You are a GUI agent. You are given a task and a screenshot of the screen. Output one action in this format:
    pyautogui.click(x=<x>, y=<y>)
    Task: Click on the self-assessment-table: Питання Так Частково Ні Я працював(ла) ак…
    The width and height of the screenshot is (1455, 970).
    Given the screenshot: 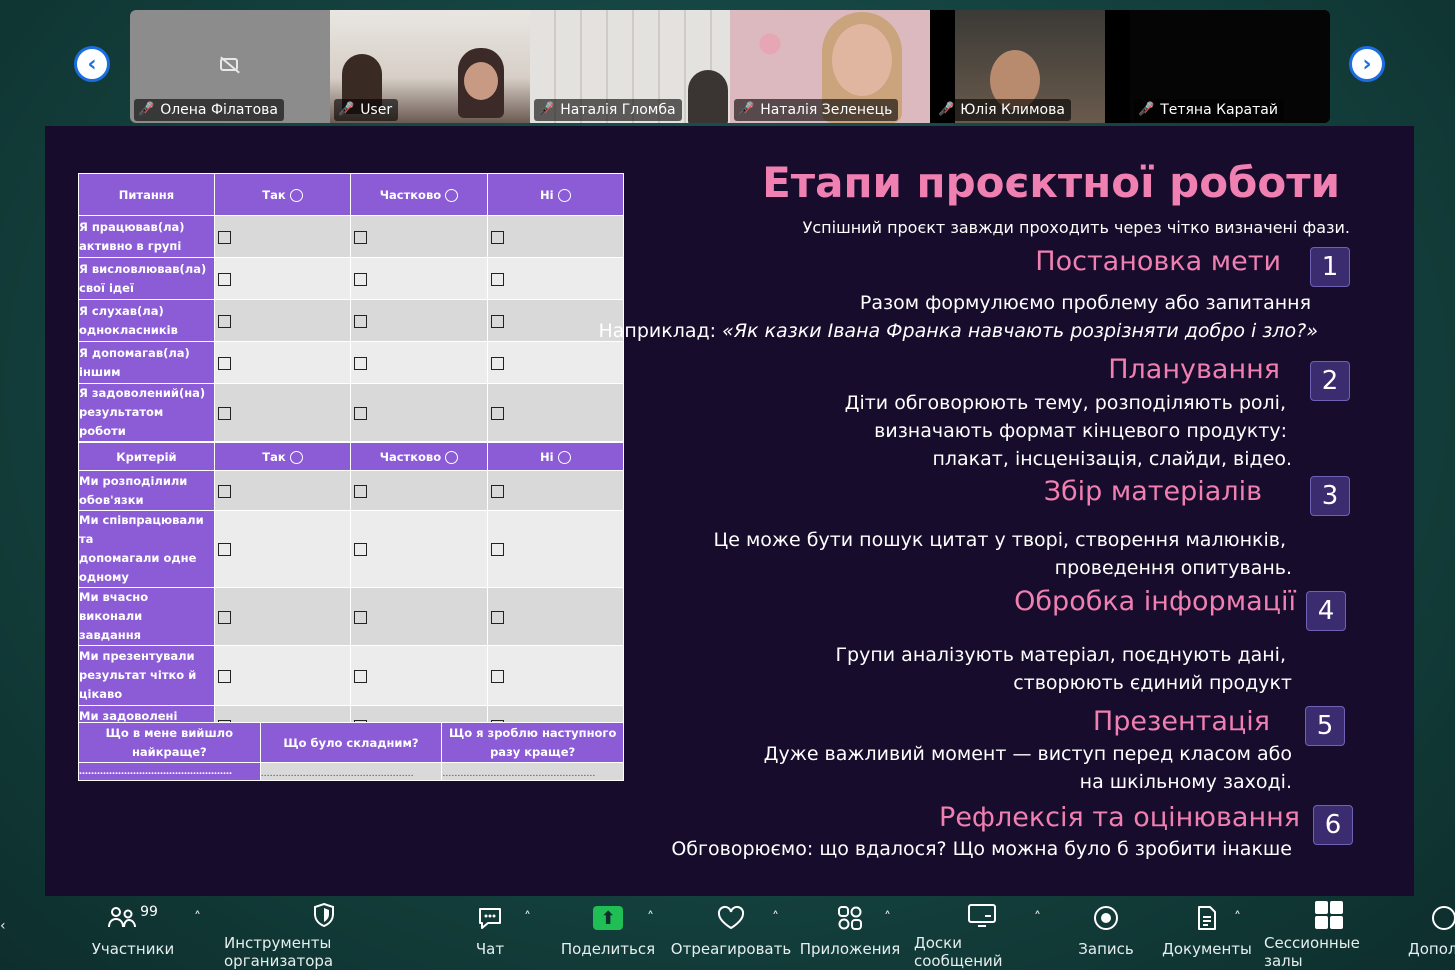 What is the action you would take?
    pyautogui.click(x=351, y=307)
    